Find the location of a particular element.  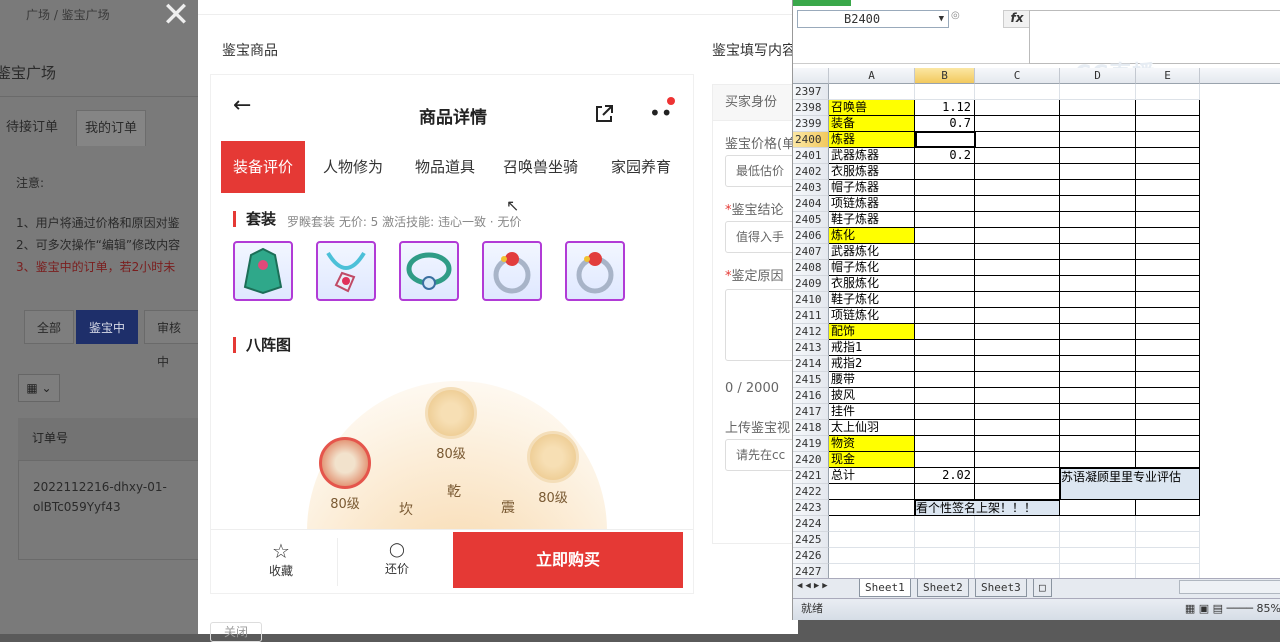

column-header-c: C is located at coordinates (1017, 76).